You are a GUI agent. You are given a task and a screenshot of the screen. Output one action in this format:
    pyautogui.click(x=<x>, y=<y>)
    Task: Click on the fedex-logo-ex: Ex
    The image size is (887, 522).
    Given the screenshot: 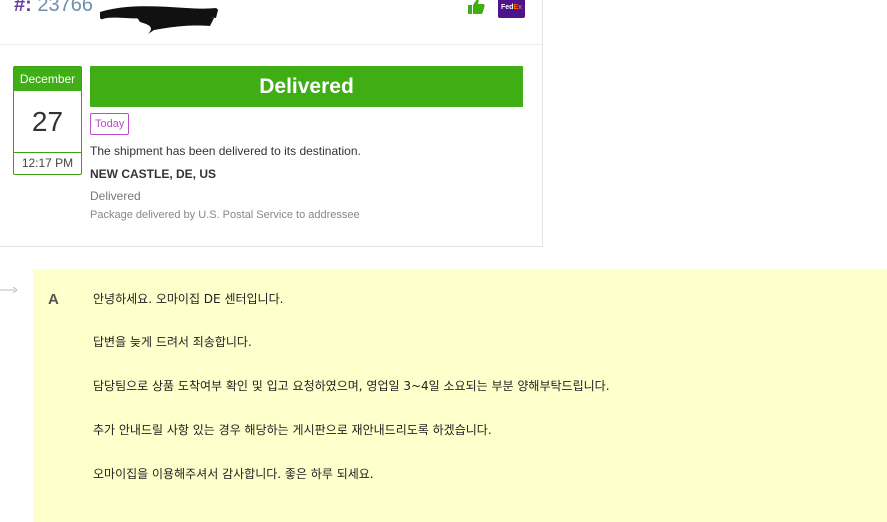 What is the action you would take?
    pyautogui.click(x=517, y=7)
    